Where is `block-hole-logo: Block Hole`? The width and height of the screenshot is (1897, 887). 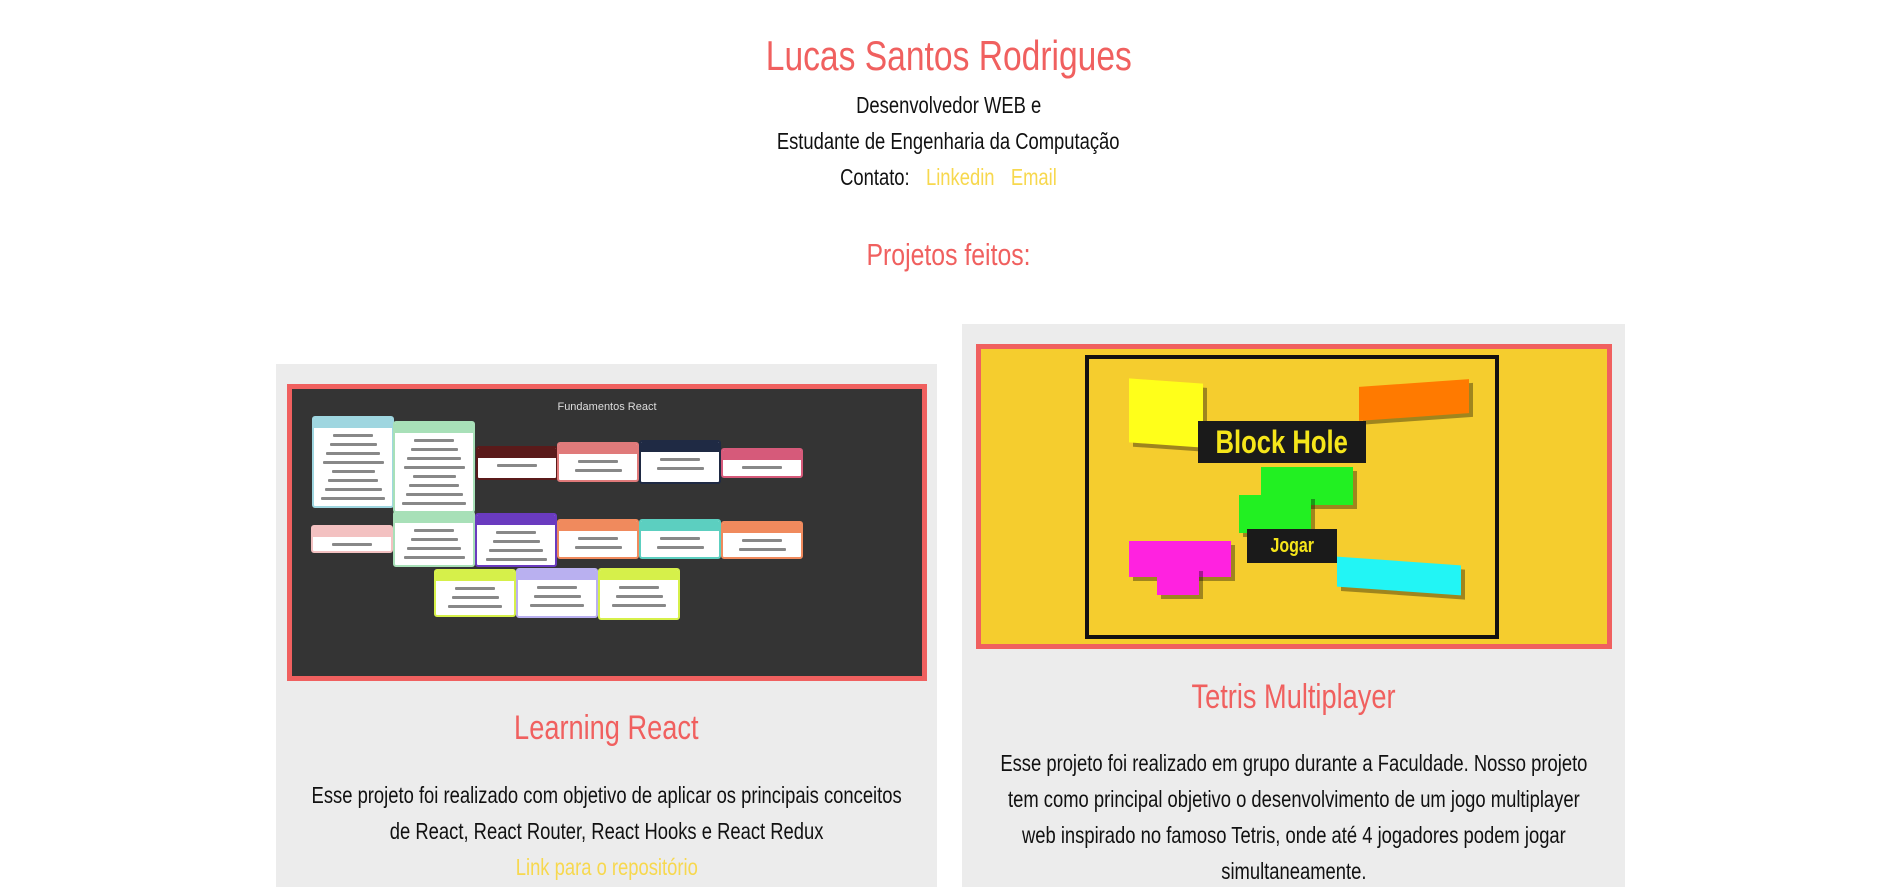 block-hole-logo: Block Hole is located at coordinates (1282, 442).